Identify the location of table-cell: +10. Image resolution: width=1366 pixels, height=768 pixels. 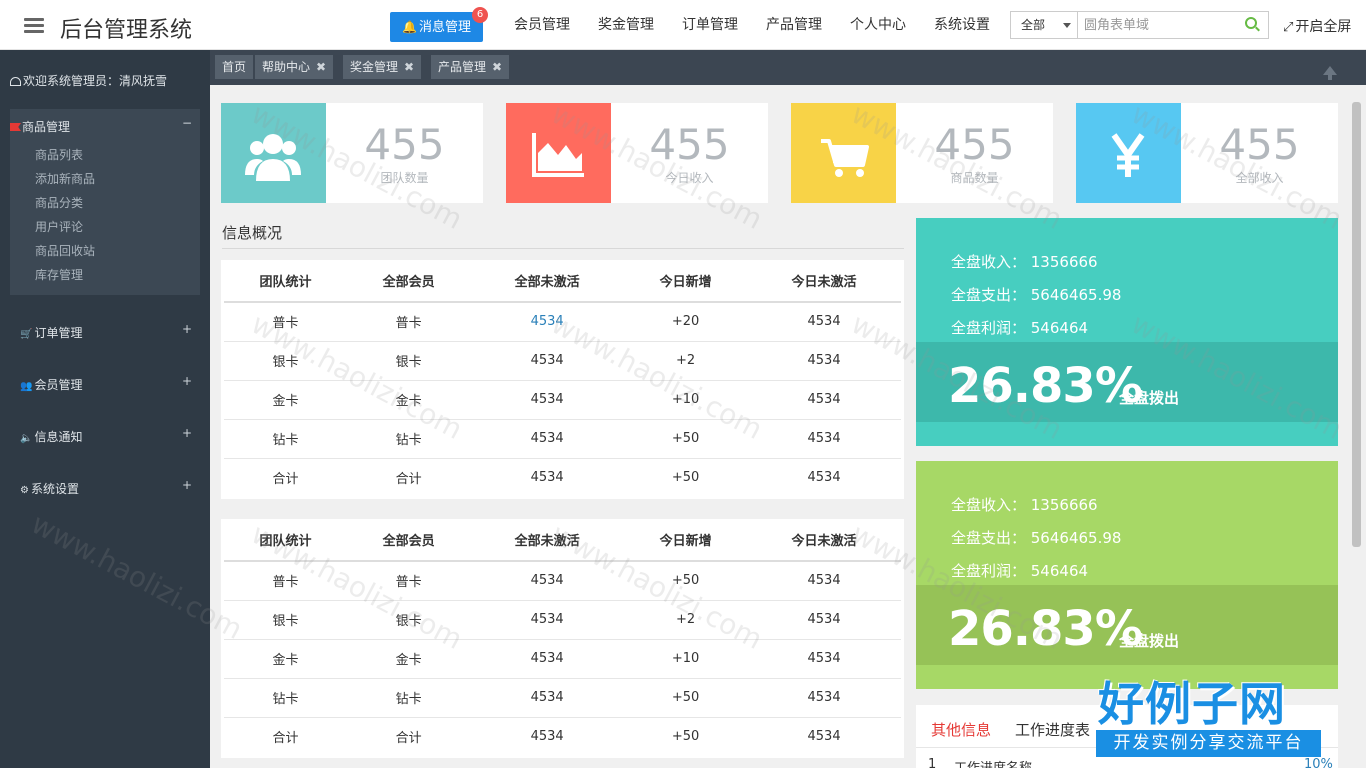
(686, 659).